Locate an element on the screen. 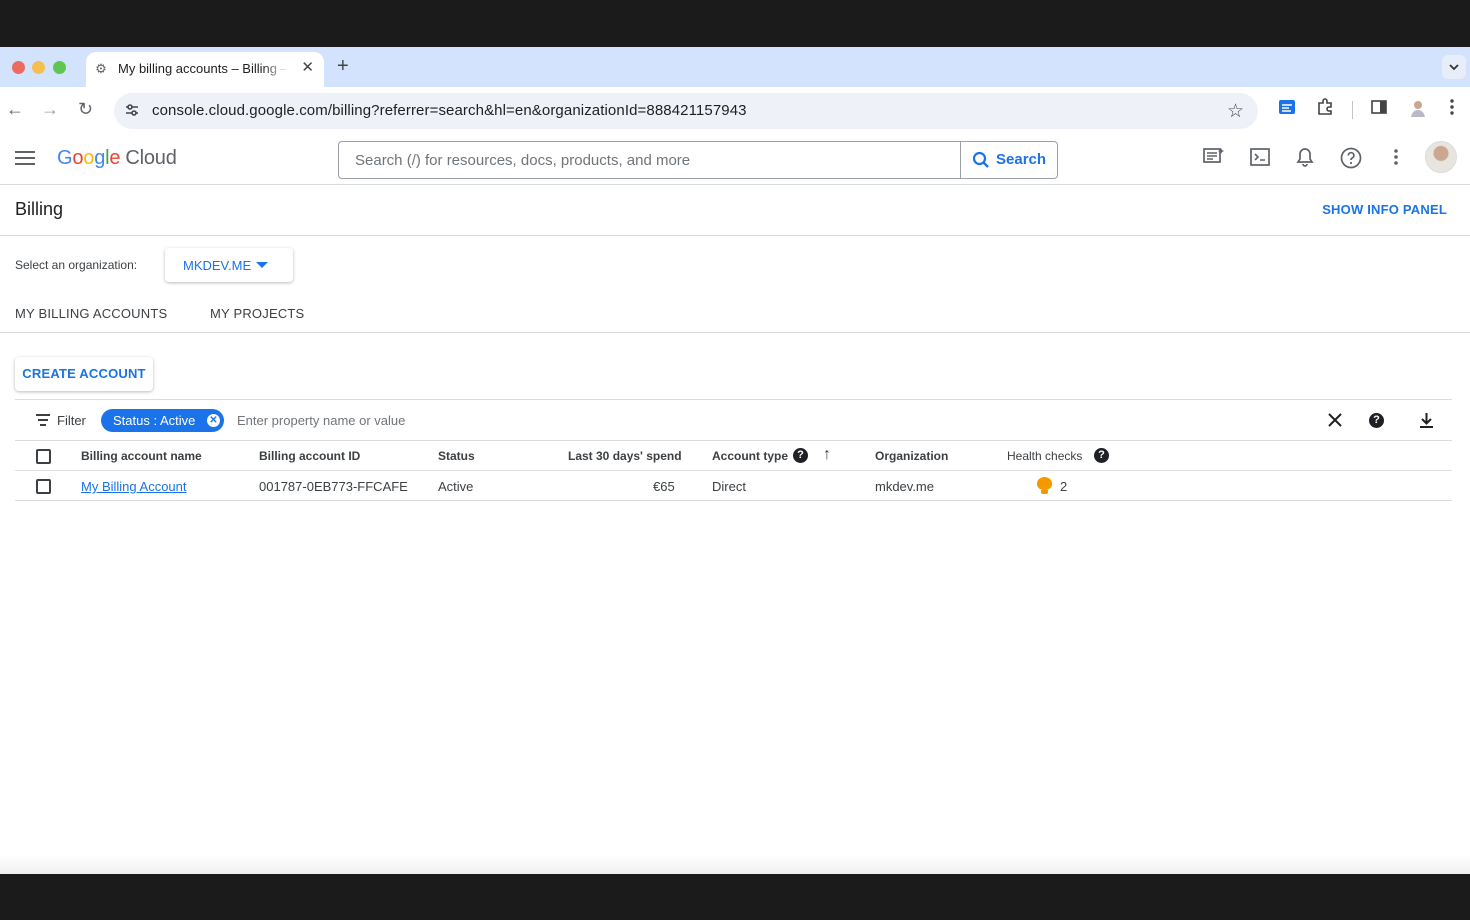 The height and width of the screenshot is (920, 1470). help-icon is located at coordinates (1351, 161).